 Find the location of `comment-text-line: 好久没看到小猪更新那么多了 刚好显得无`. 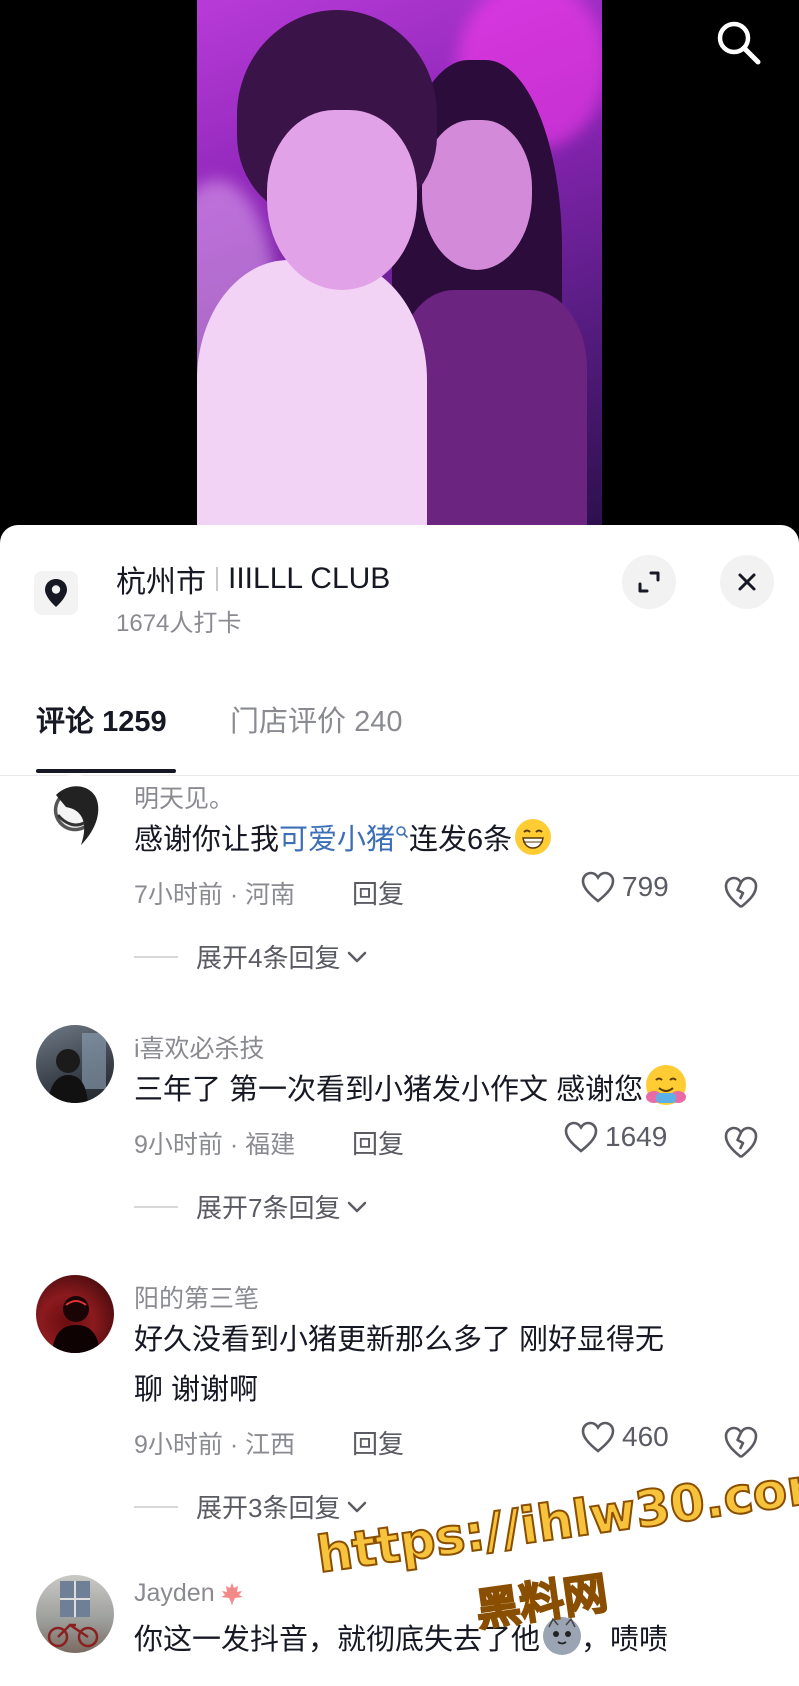

comment-text-line: 好久没看到小猪更新那么多了 刚好显得无 is located at coordinates (399, 1340).